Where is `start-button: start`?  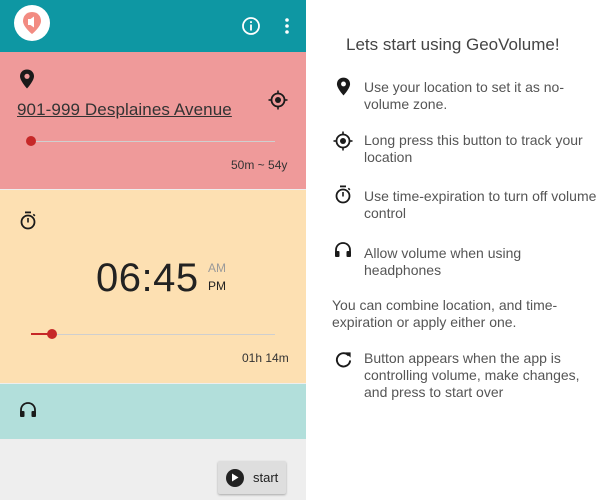
start-button: start is located at coordinates (252, 477).